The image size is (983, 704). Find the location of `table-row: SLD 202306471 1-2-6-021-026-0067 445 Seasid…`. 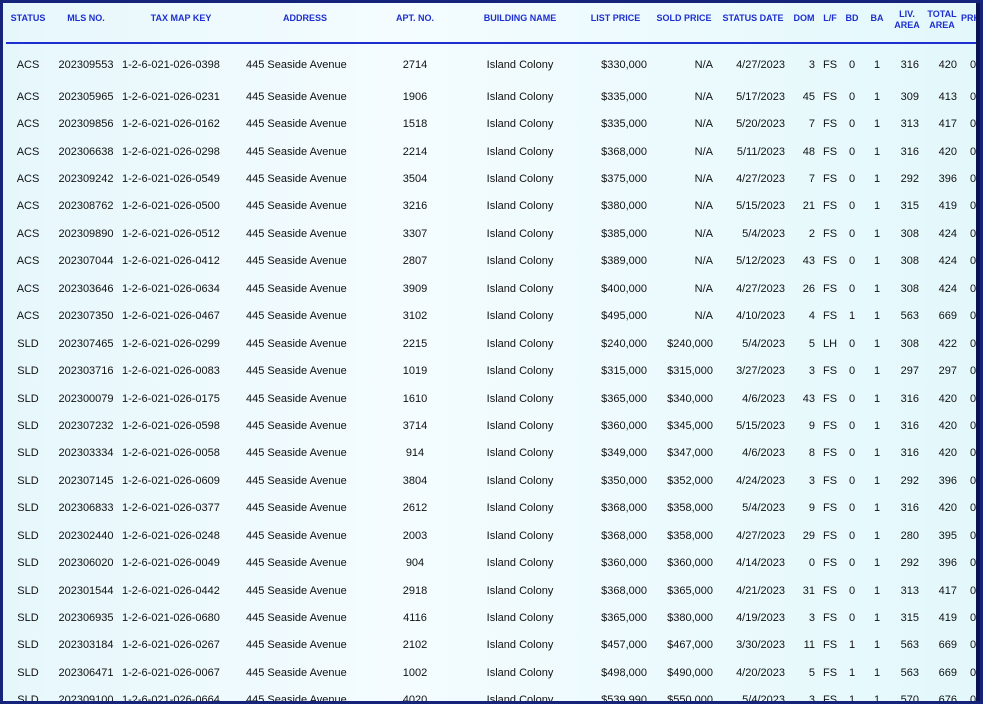

table-row: SLD 202306471 1-2-6-021-026-0067 445 Seasid… is located at coordinates (493, 672).